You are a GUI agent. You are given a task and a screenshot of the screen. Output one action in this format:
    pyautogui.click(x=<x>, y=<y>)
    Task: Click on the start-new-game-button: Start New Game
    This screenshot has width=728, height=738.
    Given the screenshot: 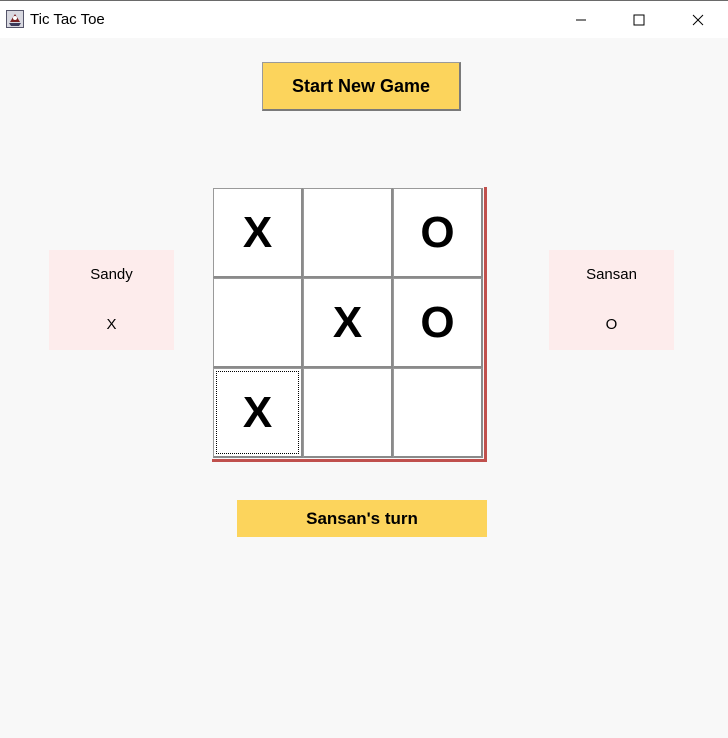 What is the action you would take?
    pyautogui.click(x=361, y=86)
    